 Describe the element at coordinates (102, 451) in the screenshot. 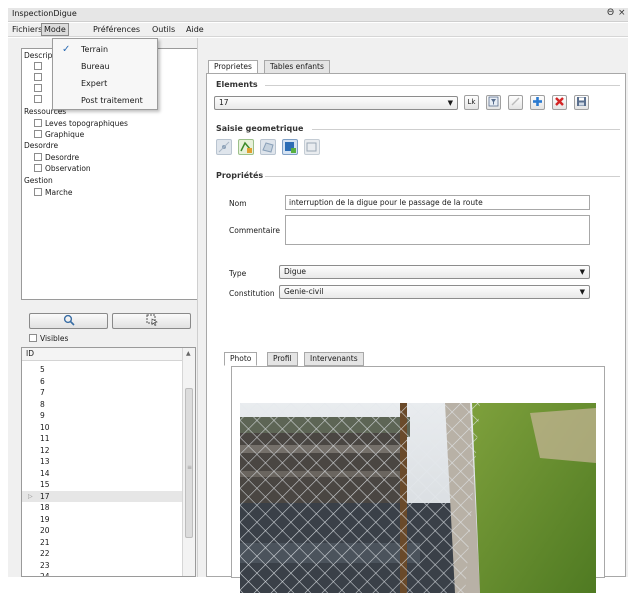

I see `id-list-row: 12` at that location.